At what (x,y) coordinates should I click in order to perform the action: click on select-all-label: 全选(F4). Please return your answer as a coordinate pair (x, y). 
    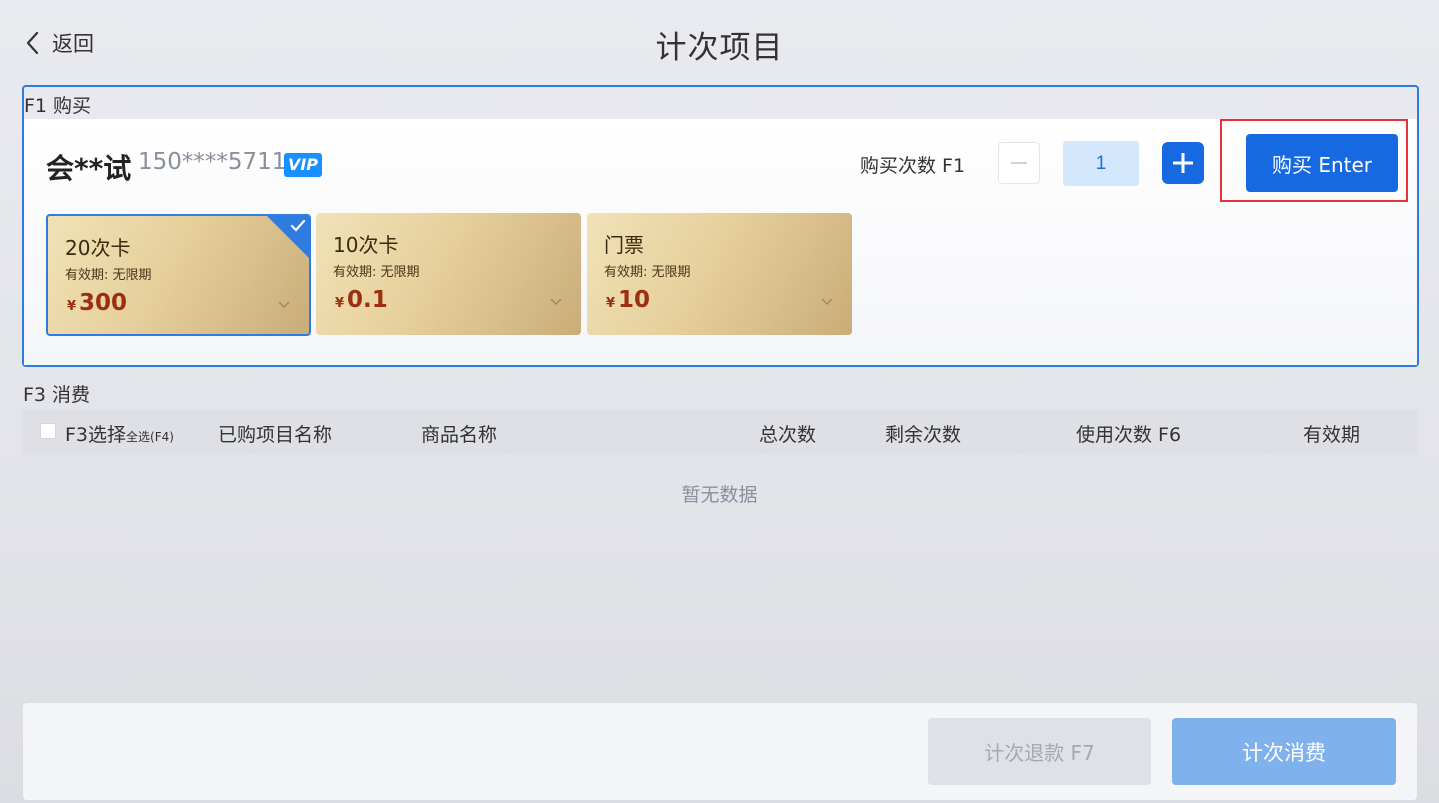
    Looking at the image, I should click on (150, 437).